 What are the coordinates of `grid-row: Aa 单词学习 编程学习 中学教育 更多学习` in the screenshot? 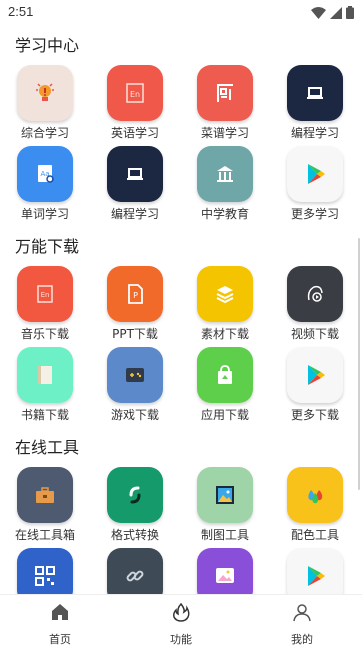 It's located at (181, 186).